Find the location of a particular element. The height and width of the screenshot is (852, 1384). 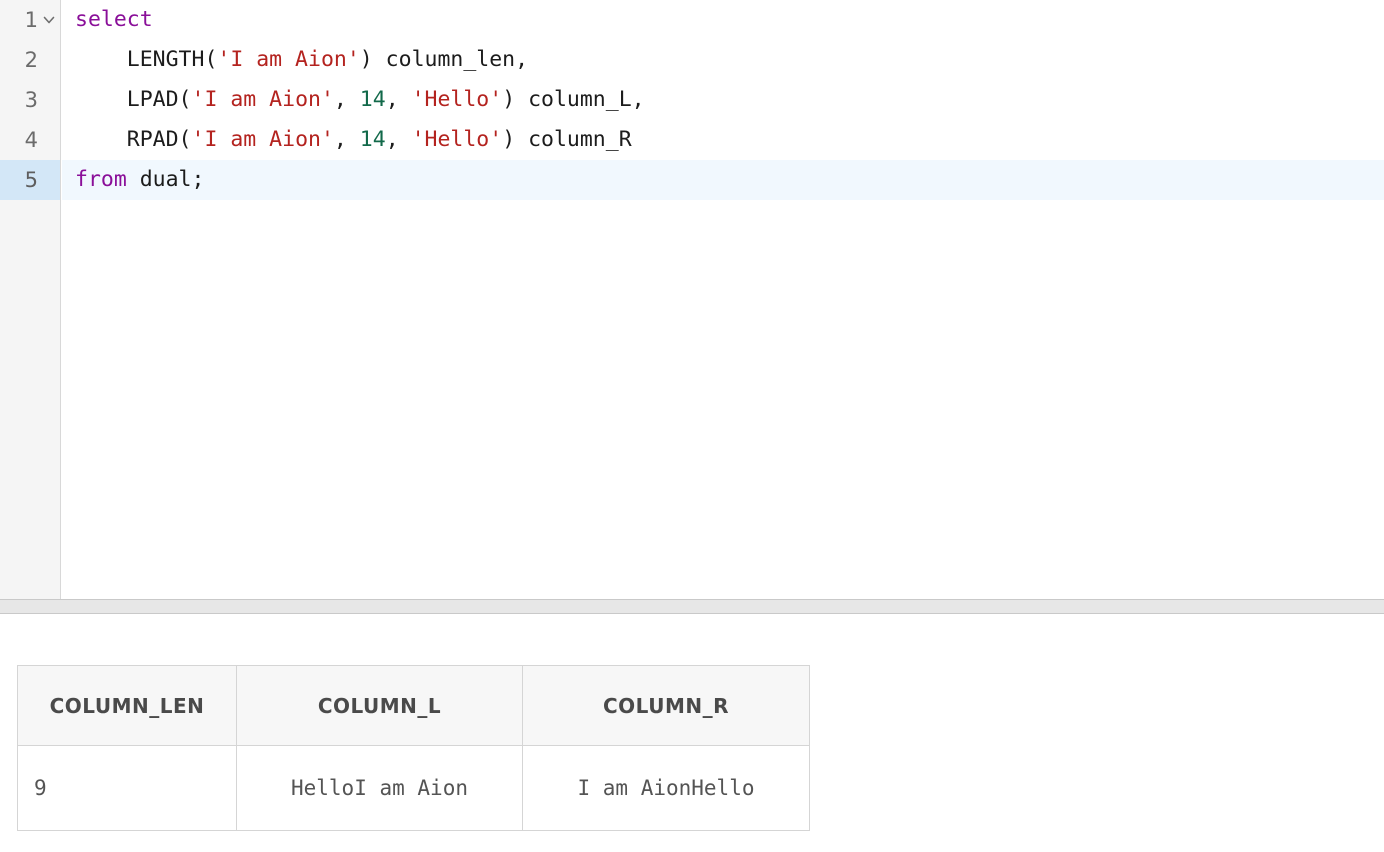

gutter-row: 4 is located at coordinates (30, 140).